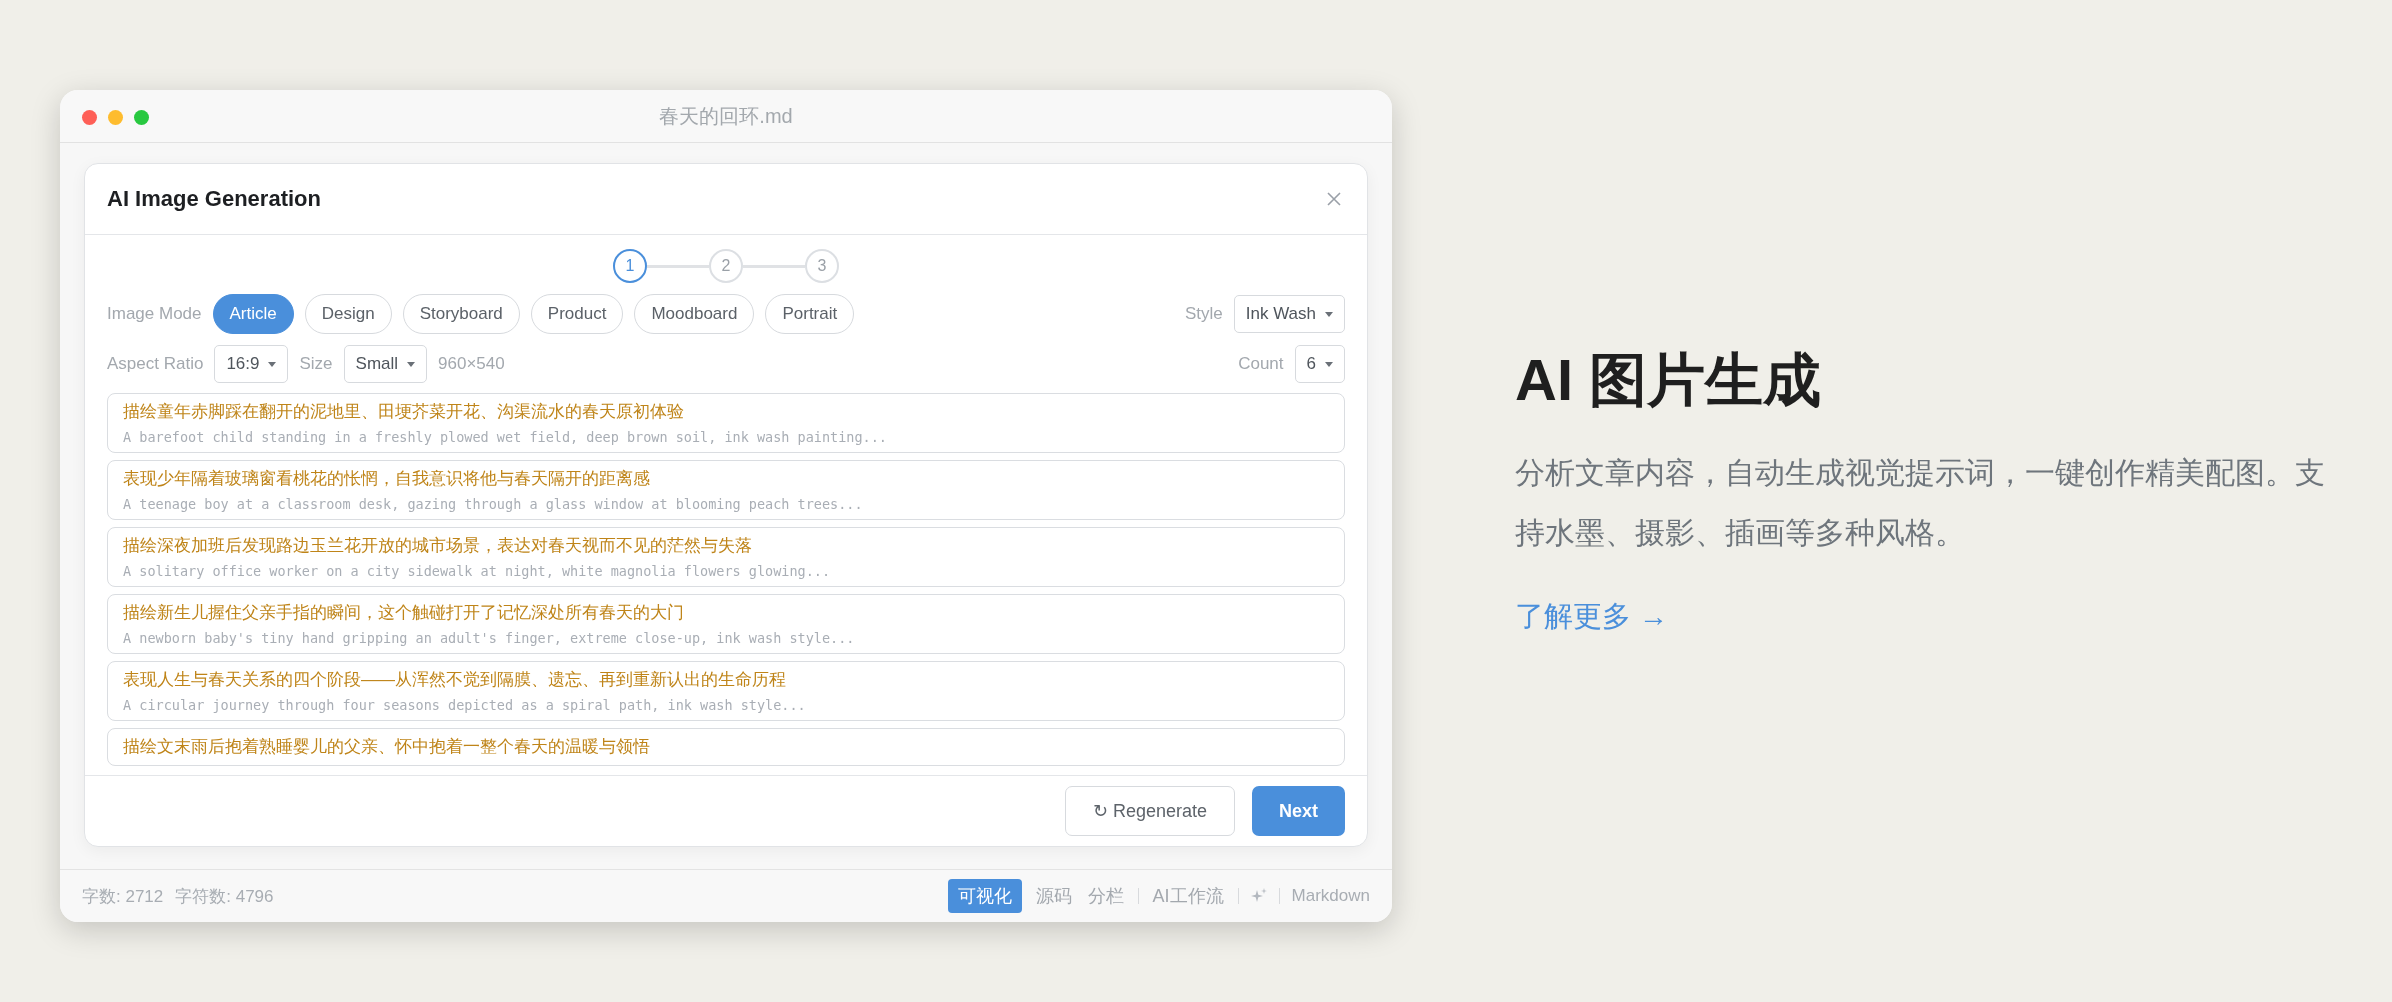 The image size is (2392, 1002). I want to click on format-label: Markdown, so click(1330, 896).